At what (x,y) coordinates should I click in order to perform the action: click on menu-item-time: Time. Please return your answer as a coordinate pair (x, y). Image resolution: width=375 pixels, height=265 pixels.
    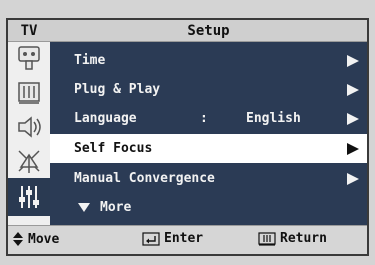
    Looking at the image, I should click on (208, 60).